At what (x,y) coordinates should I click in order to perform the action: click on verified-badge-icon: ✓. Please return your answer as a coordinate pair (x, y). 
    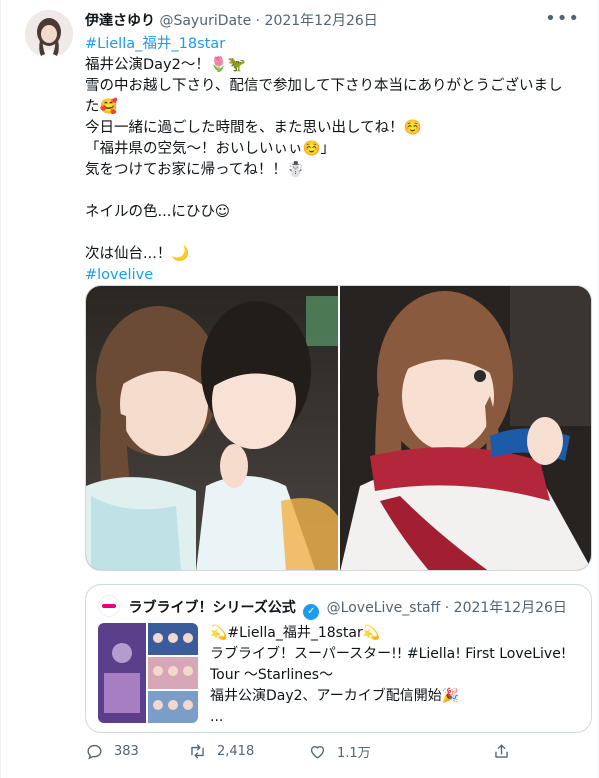
    Looking at the image, I should click on (311, 612).